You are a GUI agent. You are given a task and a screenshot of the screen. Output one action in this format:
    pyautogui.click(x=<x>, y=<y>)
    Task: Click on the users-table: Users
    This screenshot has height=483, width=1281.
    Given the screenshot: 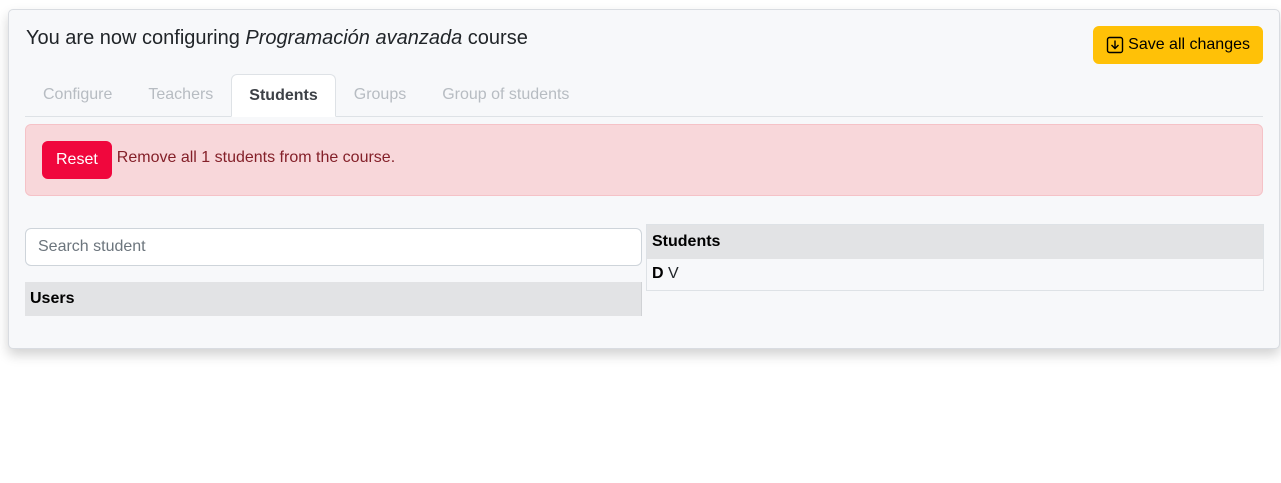 What is the action you would take?
    pyautogui.click(x=333, y=299)
    